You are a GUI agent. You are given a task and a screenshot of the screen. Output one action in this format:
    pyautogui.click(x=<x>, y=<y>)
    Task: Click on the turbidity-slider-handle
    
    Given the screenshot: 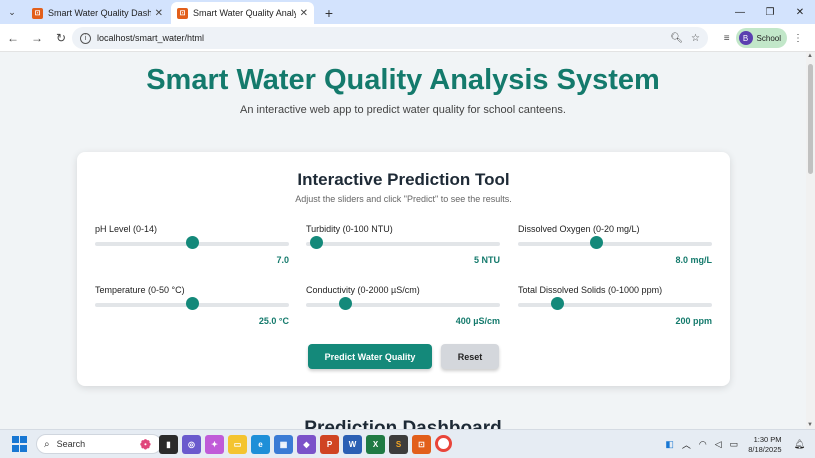 What is the action you would take?
    pyautogui.click(x=316, y=242)
    